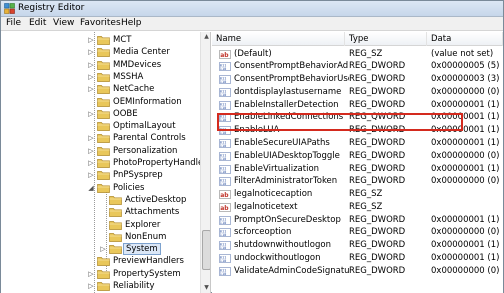  I want to click on tree-item: ▷ PnPSysprep, so click(100, 175).